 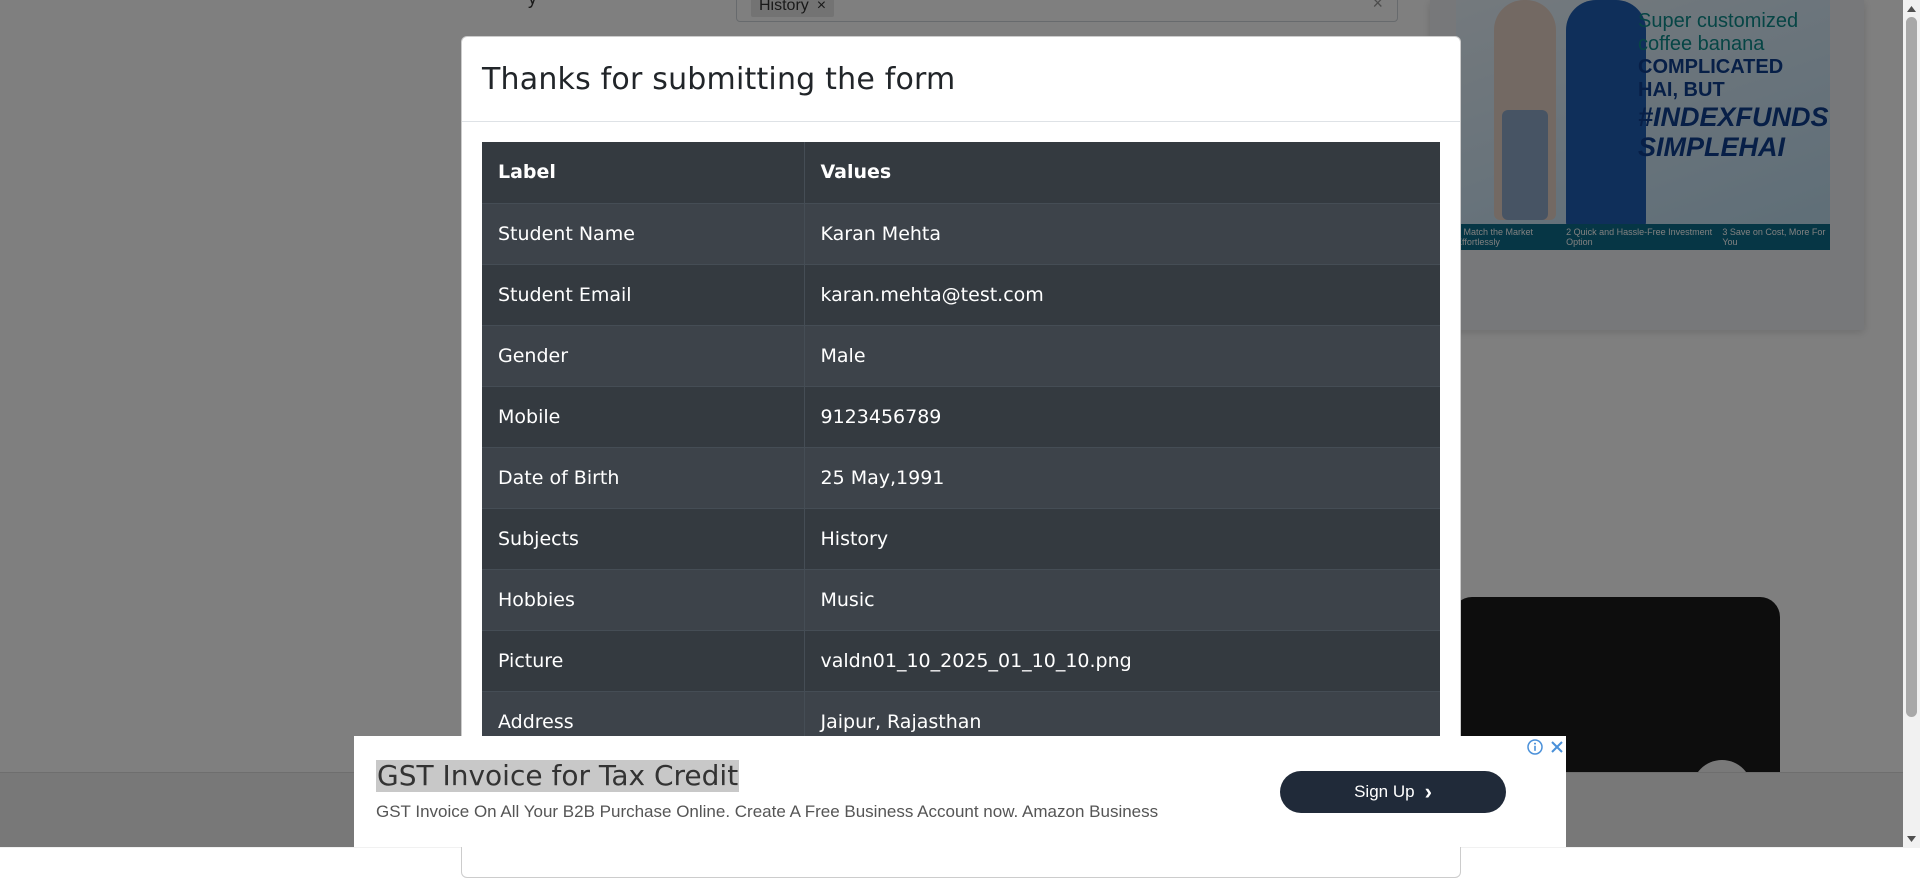 I want to click on scroll-up-icon, so click(x=1911, y=8).